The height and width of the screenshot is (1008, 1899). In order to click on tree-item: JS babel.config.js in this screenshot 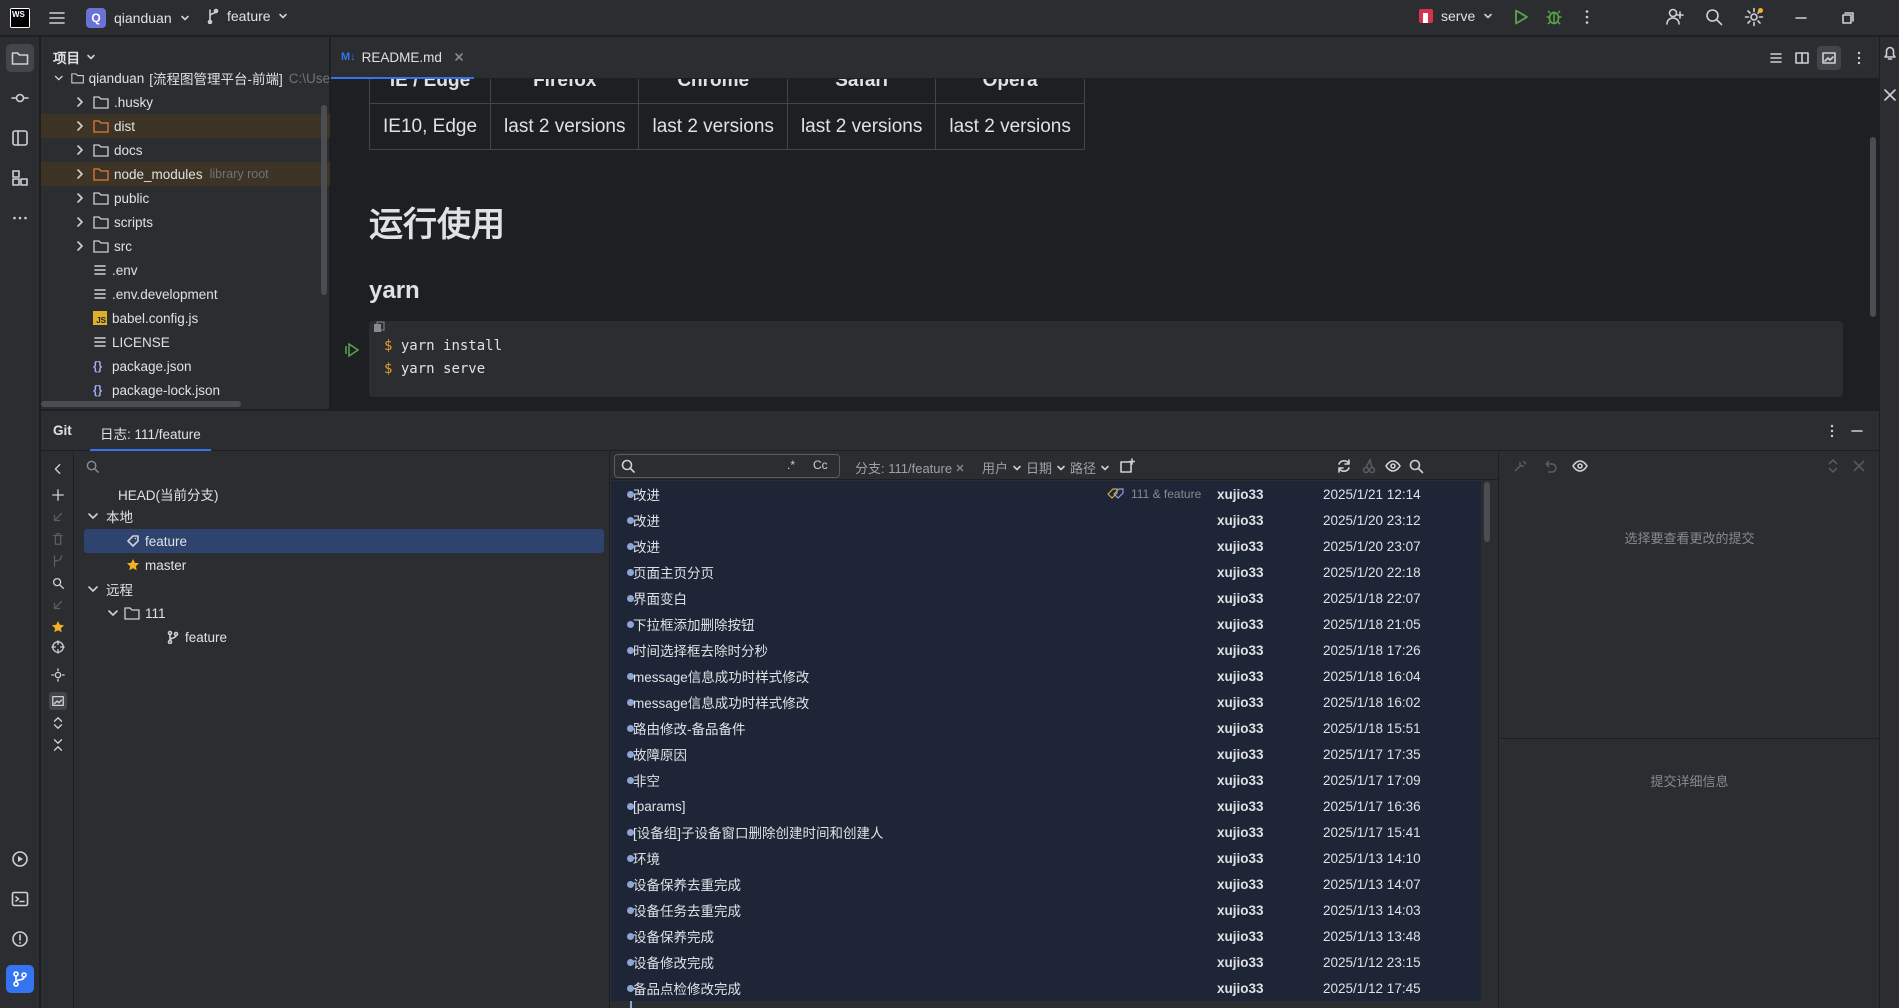, I will do `click(185, 318)`.